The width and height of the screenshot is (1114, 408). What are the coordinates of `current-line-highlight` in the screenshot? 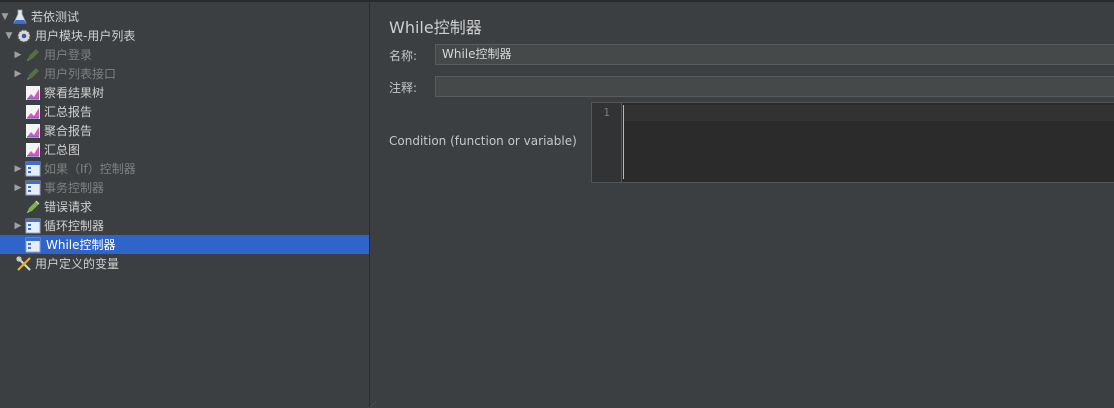 It's located at (868, 113).